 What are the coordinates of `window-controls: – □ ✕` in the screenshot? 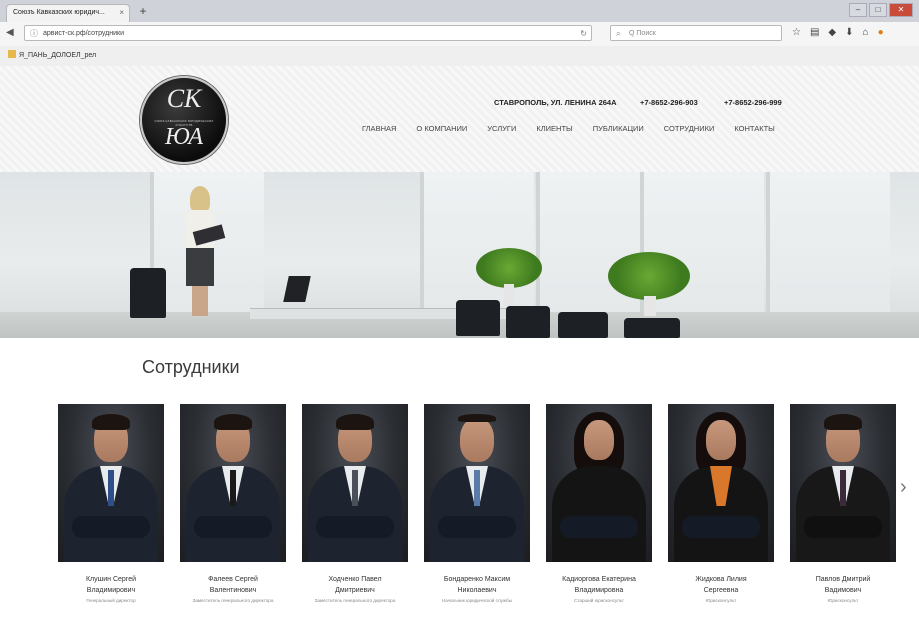 It's located at (881, 10).